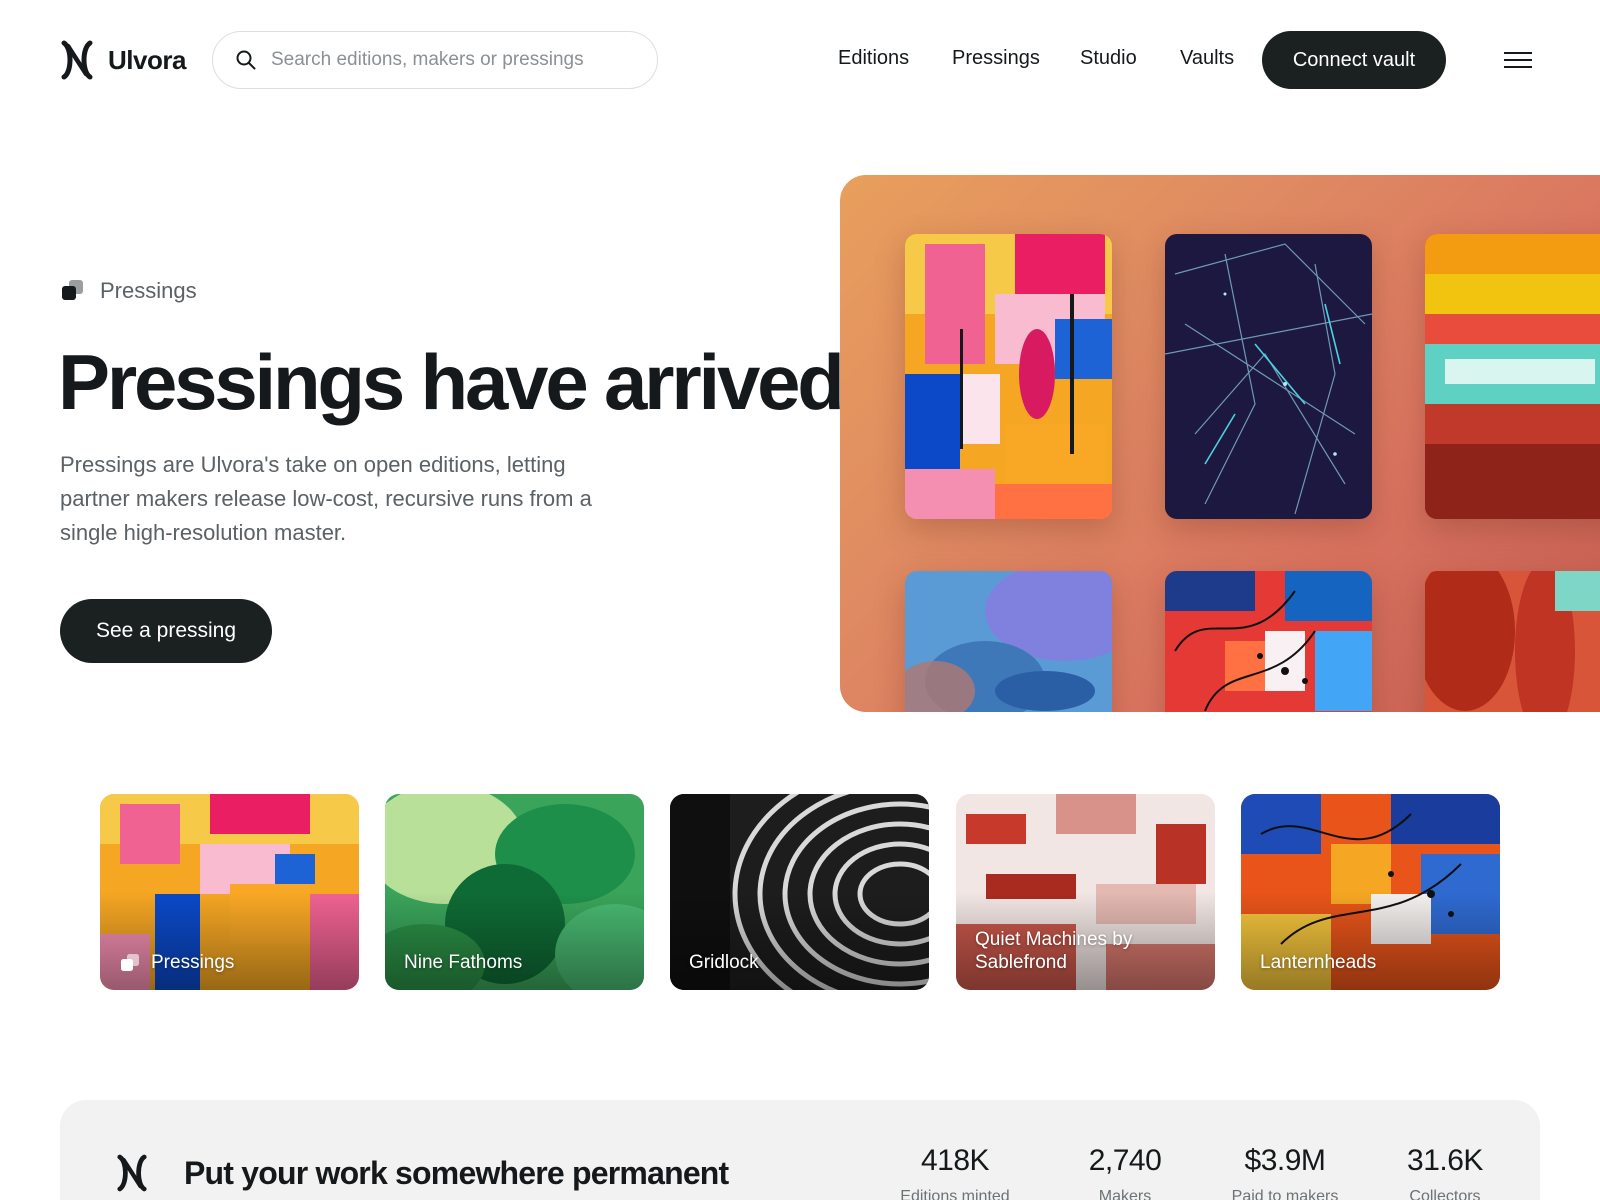 Image resolution: width=1600 pixels, height=1200 pixels. What do you see at coordinates (246, 60) in the screenshot?
I see `search-icon` at bounding box center [246, 60].